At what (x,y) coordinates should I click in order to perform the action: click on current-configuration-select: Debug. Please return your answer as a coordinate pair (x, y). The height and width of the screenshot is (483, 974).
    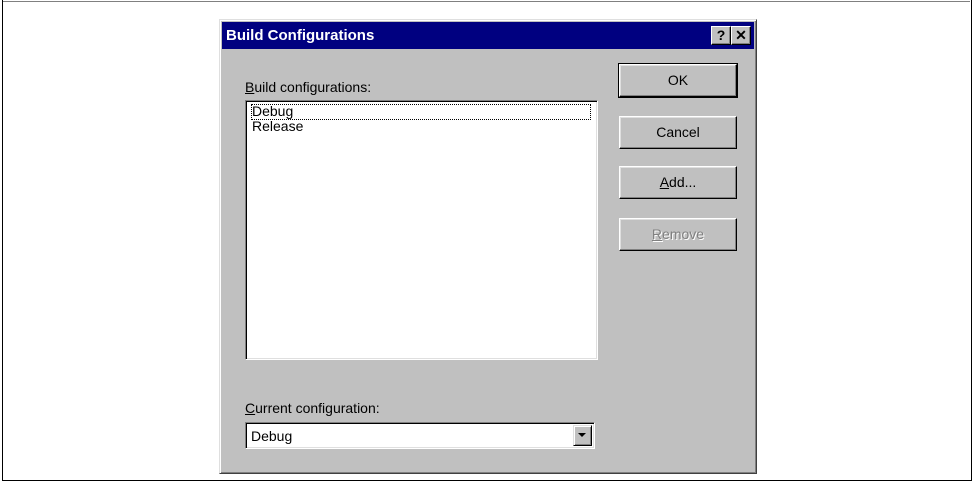
    Looking at the image, I should click on (420, 435).